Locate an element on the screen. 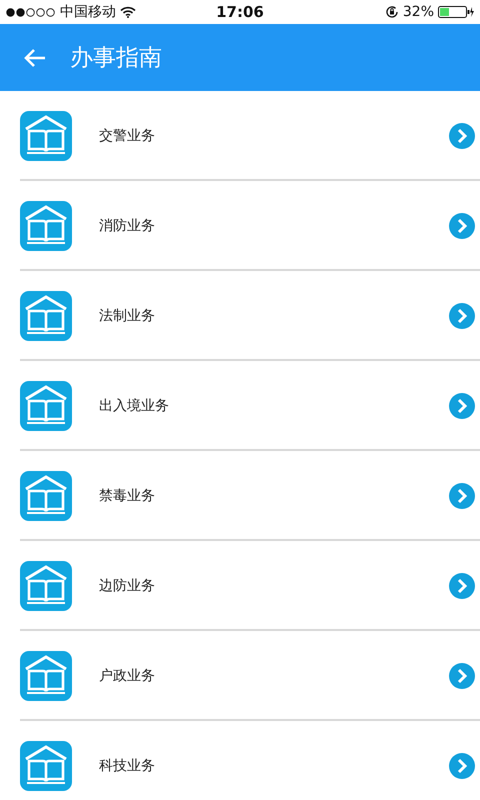  guide-list-item: 户政业务 is located at coordinates (240, 676).